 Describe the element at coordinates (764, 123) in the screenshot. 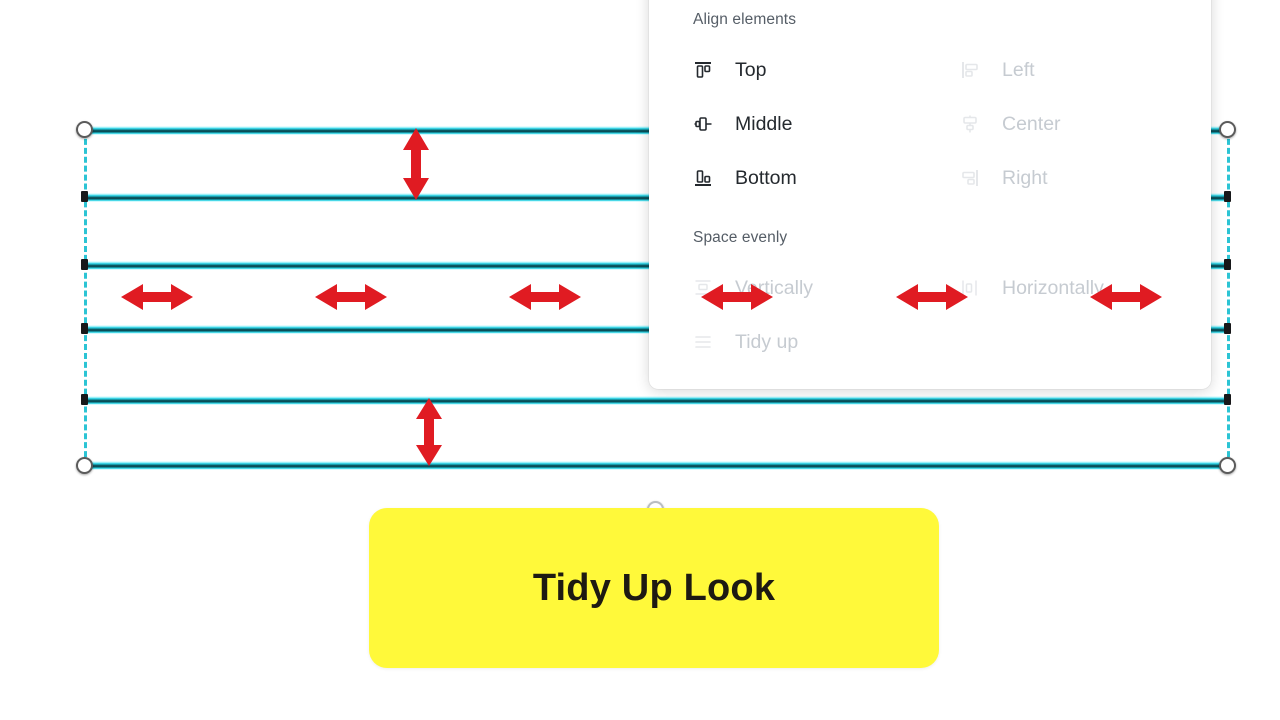

I see `menu-item-label: Middle` at that location.